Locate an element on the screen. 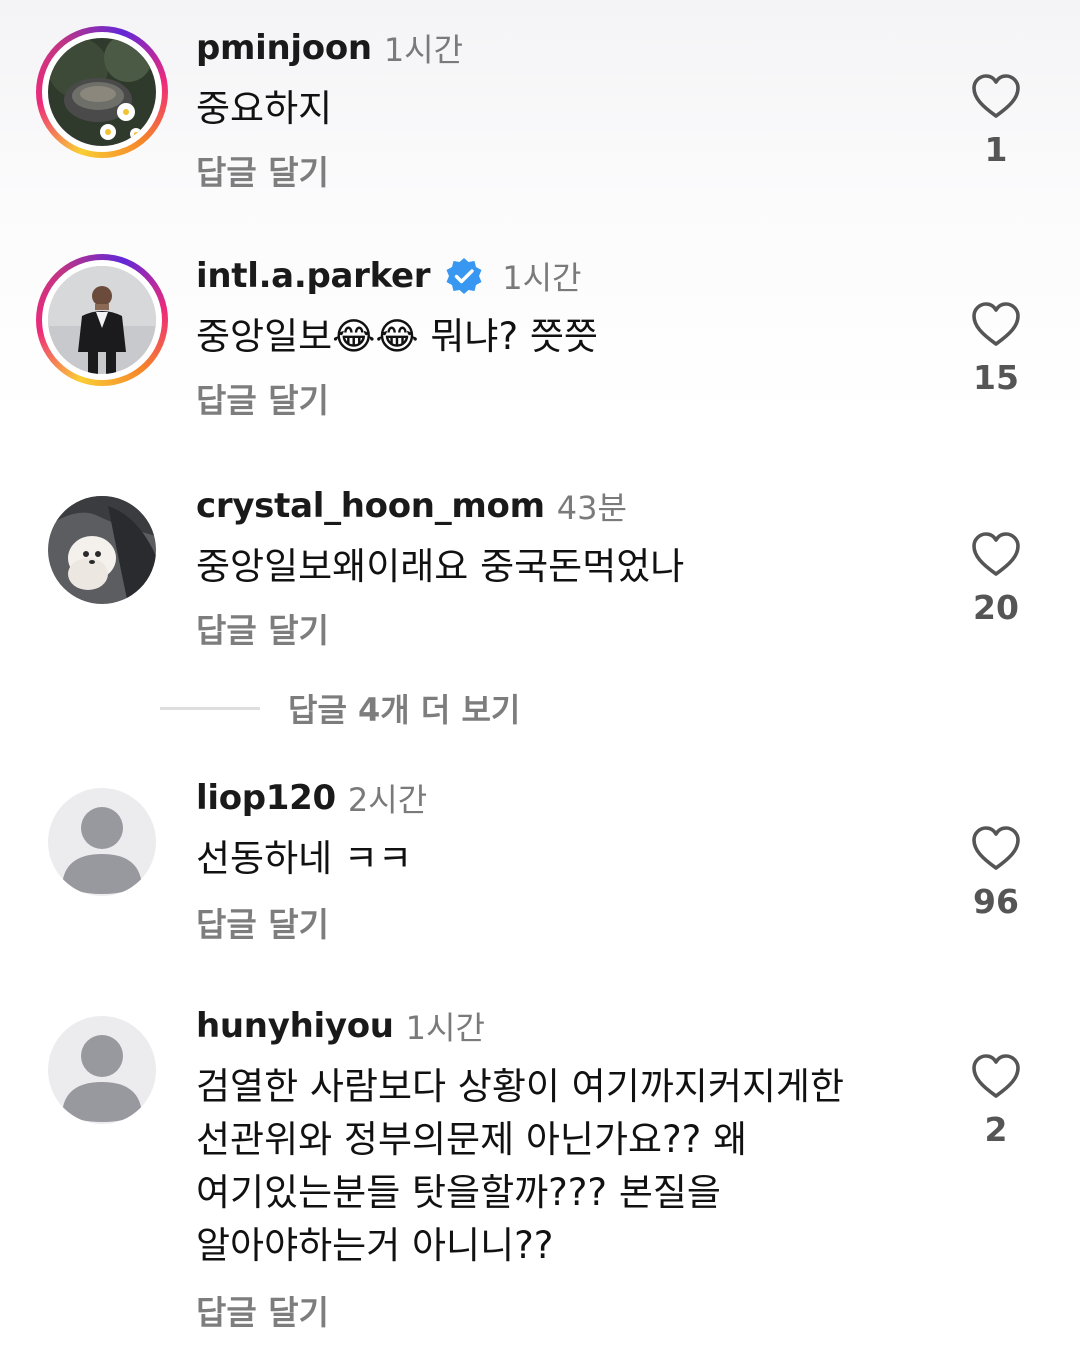 The width and height of the screenshot is (1080, 1366). comment-meta: crystal_hoon_mom 43분 is located at coordinates (411, 506).